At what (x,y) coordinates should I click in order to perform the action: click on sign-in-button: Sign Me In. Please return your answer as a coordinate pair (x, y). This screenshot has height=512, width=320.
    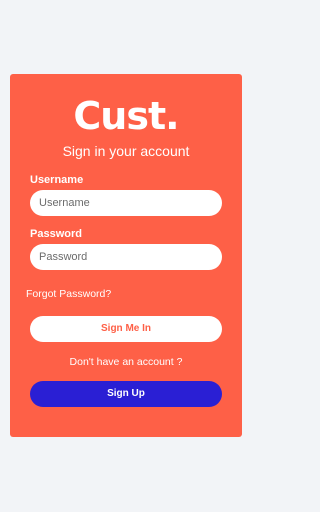
    Looking at the image, I should click on (126, 329).